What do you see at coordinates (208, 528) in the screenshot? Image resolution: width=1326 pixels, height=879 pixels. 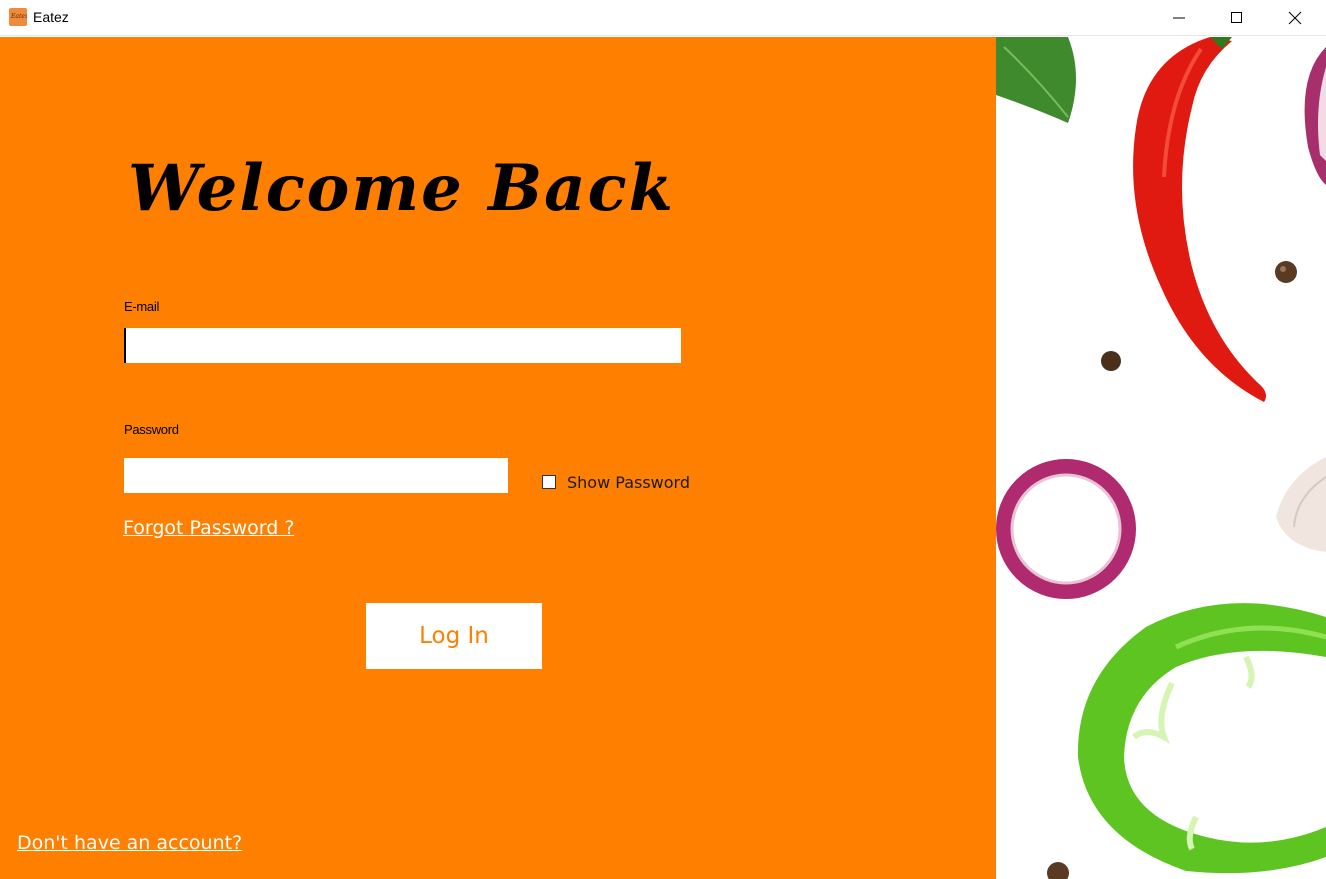 I see `forgot-password-link: Forgot Password ?` at bounding box center [208, 528].